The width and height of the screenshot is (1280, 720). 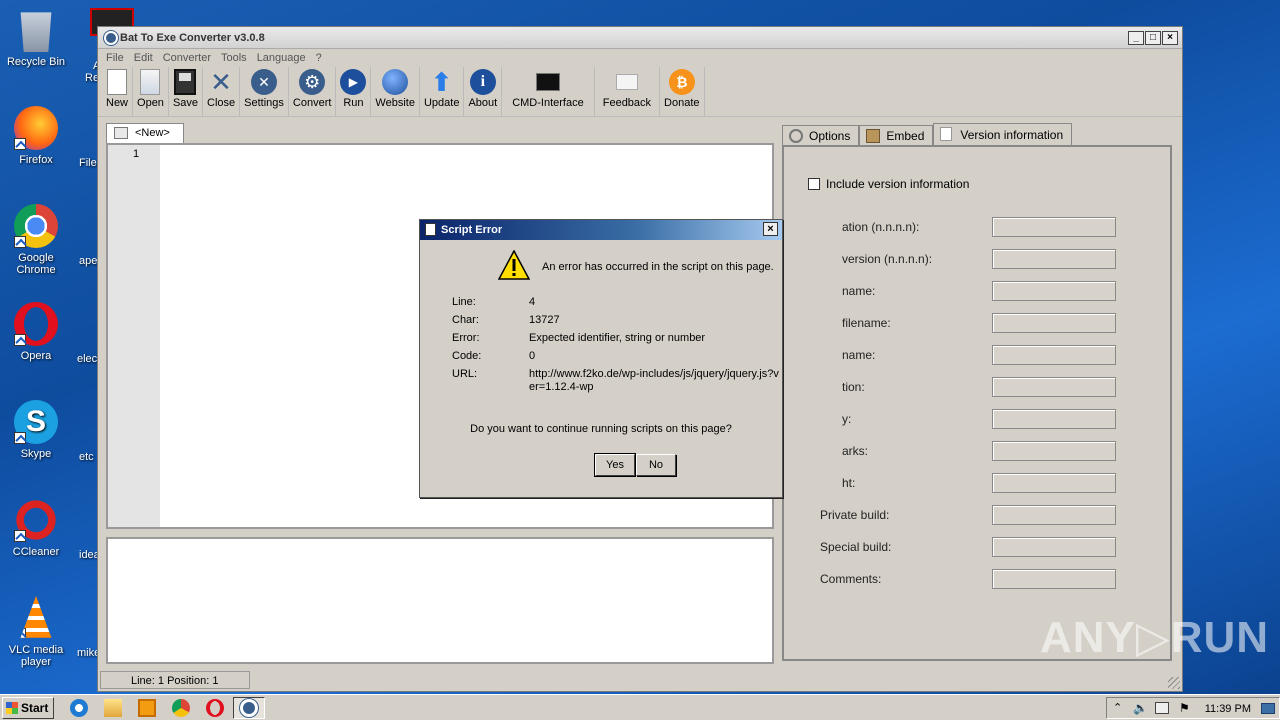 I want to click on tab-label: <New>, so click(x=152, y=133).